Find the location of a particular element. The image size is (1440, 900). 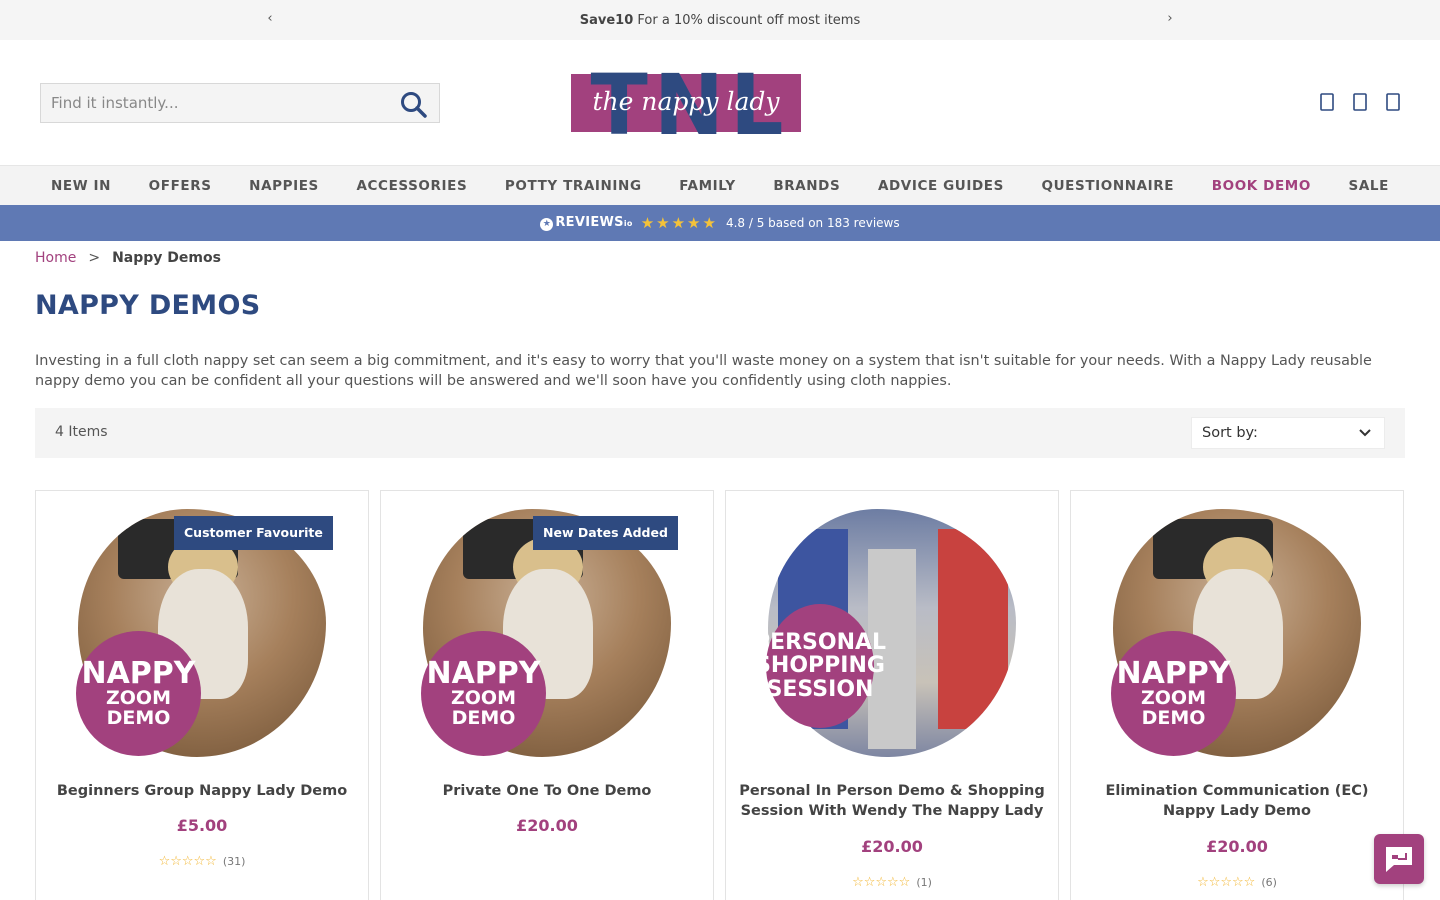

sort-select: Sort by: is located at coordinates (1288, 433).